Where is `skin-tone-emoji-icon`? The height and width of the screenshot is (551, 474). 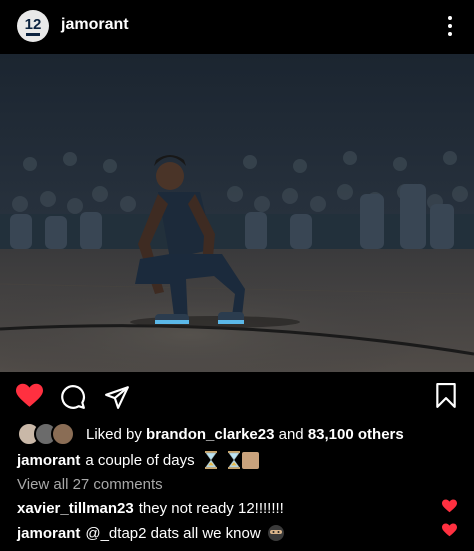
skin-tone-emoji-icon is located at coordinates (250, 460).